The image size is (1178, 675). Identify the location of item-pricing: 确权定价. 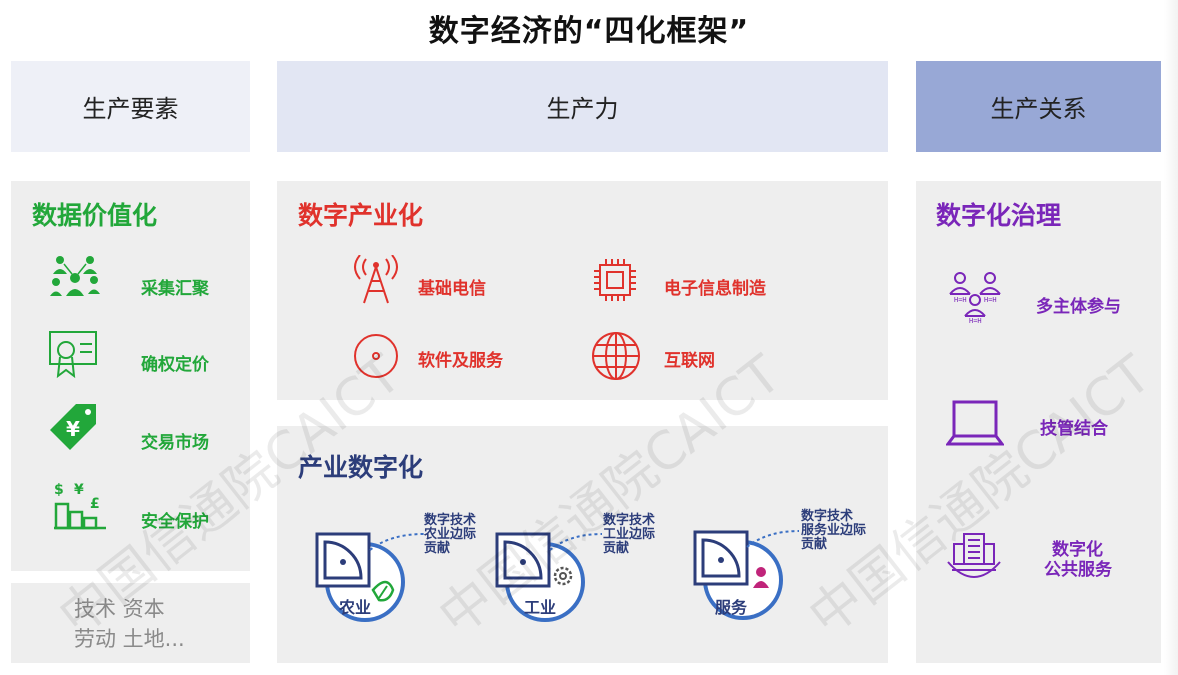
(175, 365).